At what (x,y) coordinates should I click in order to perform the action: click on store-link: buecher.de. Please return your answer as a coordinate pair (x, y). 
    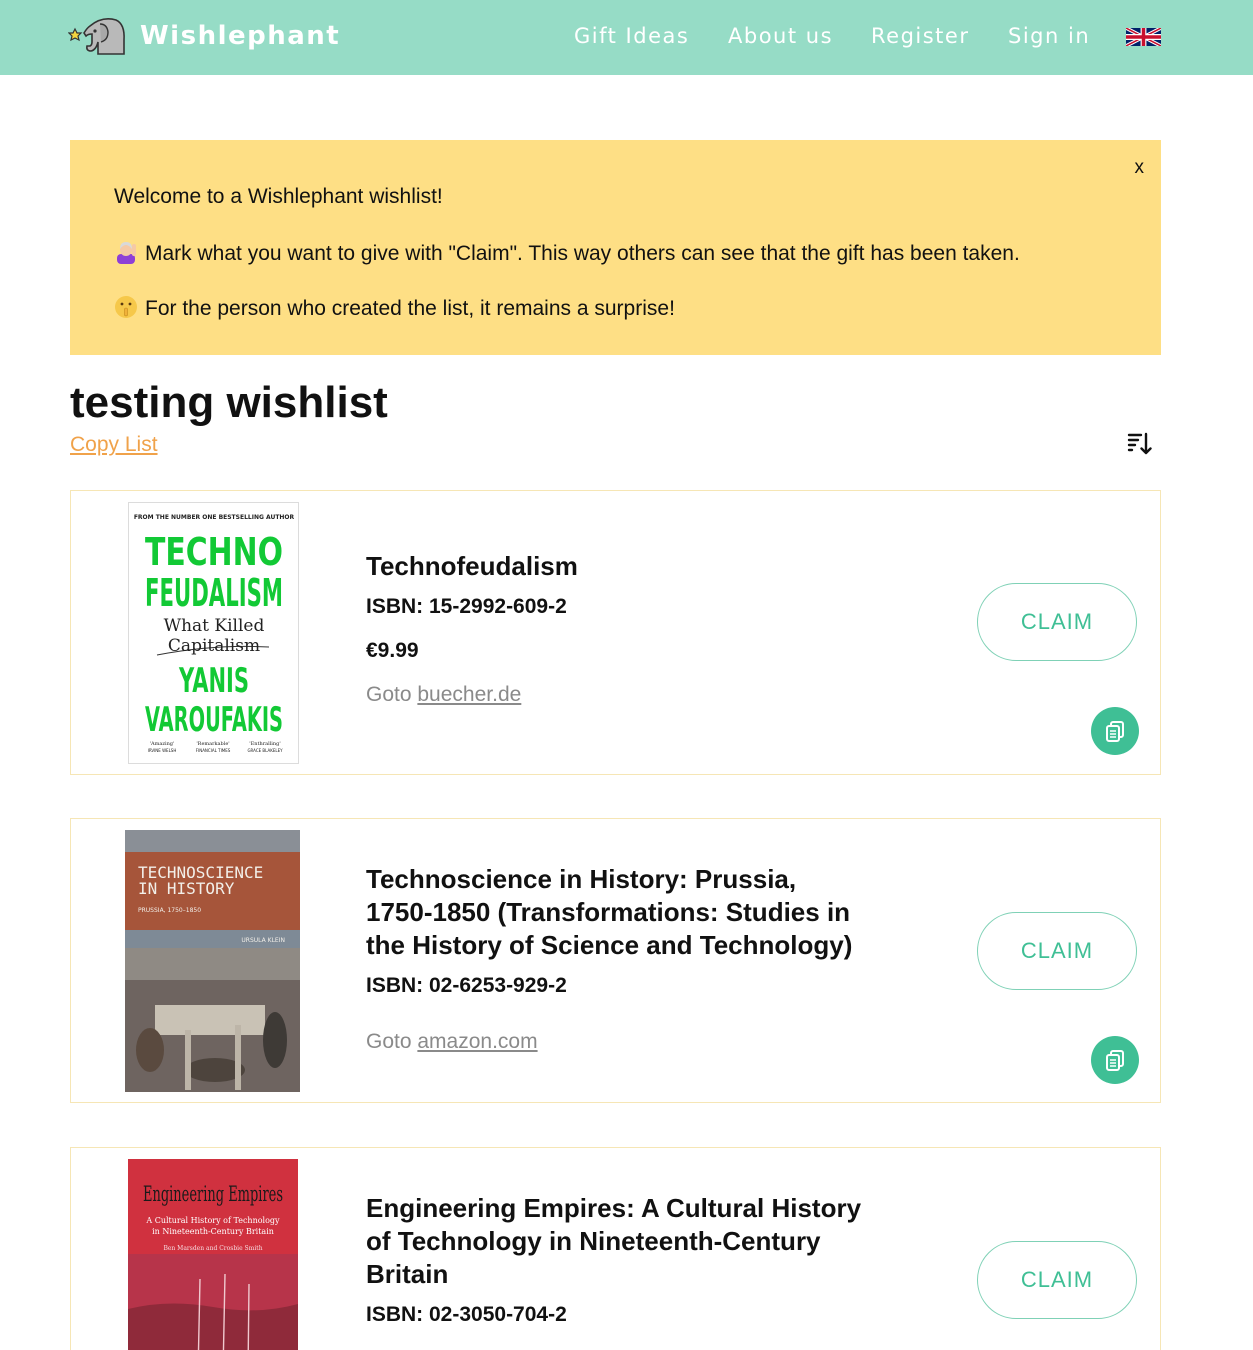
    Looking at the image, I should click on (469, 694).